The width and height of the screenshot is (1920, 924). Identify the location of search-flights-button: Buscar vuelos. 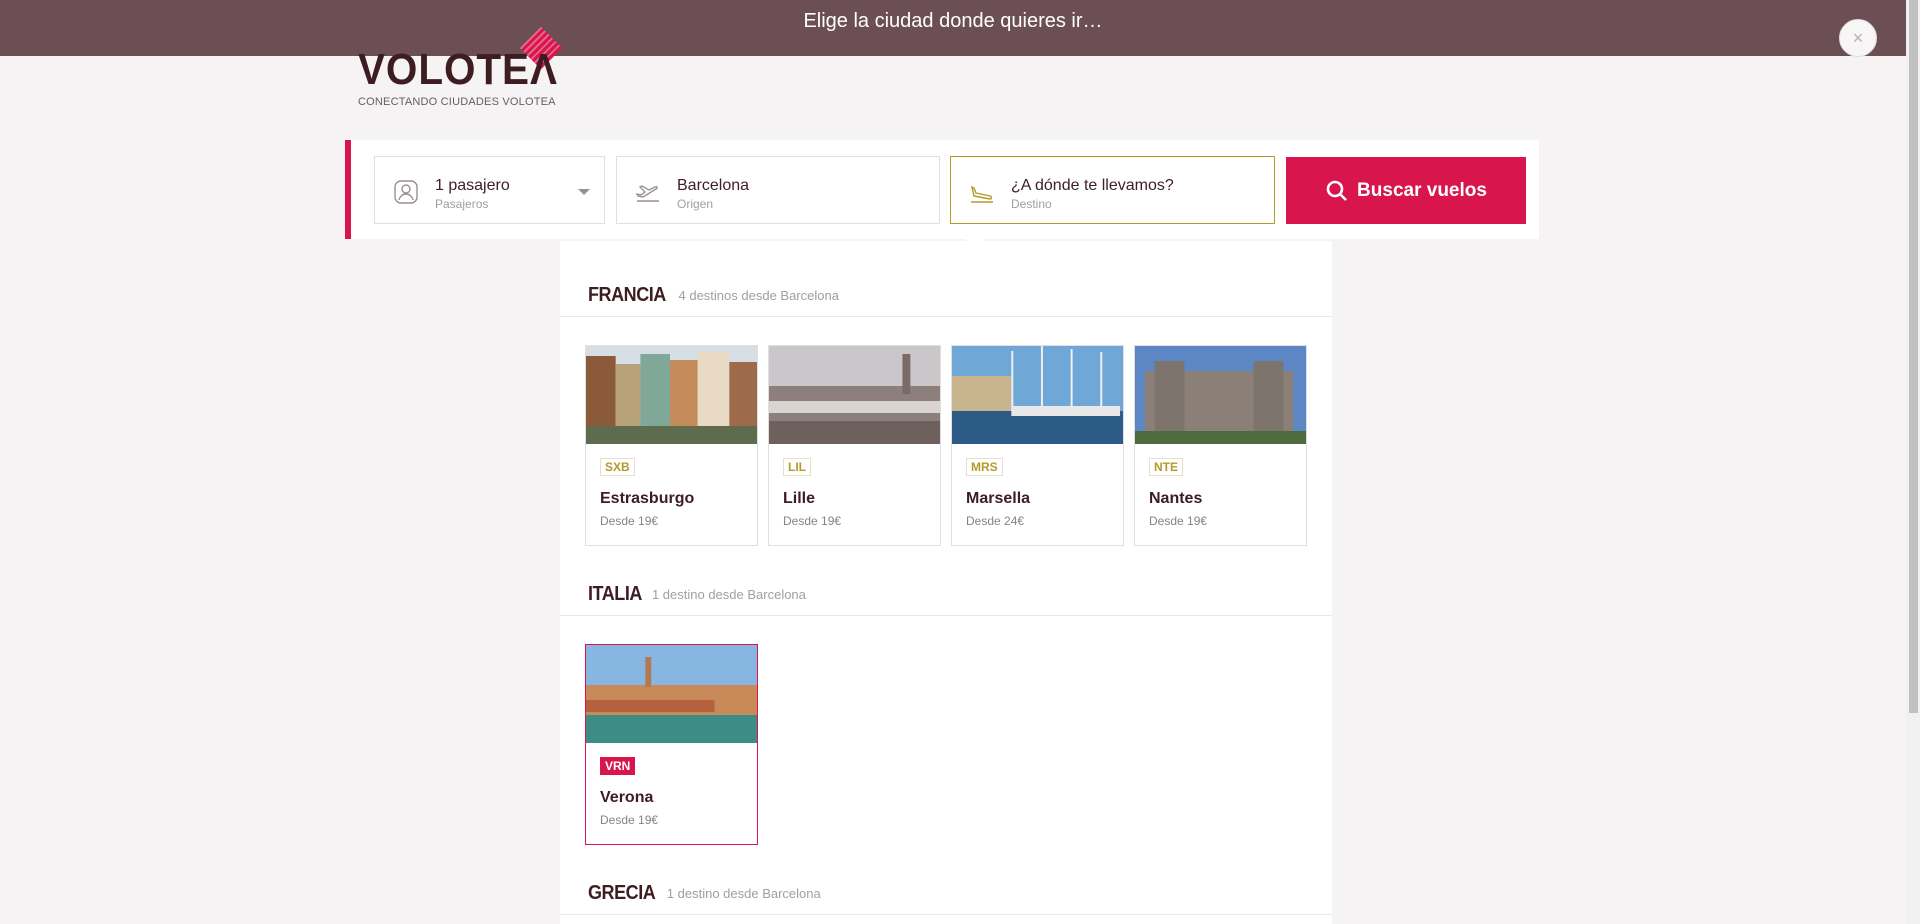
(1406, 190).